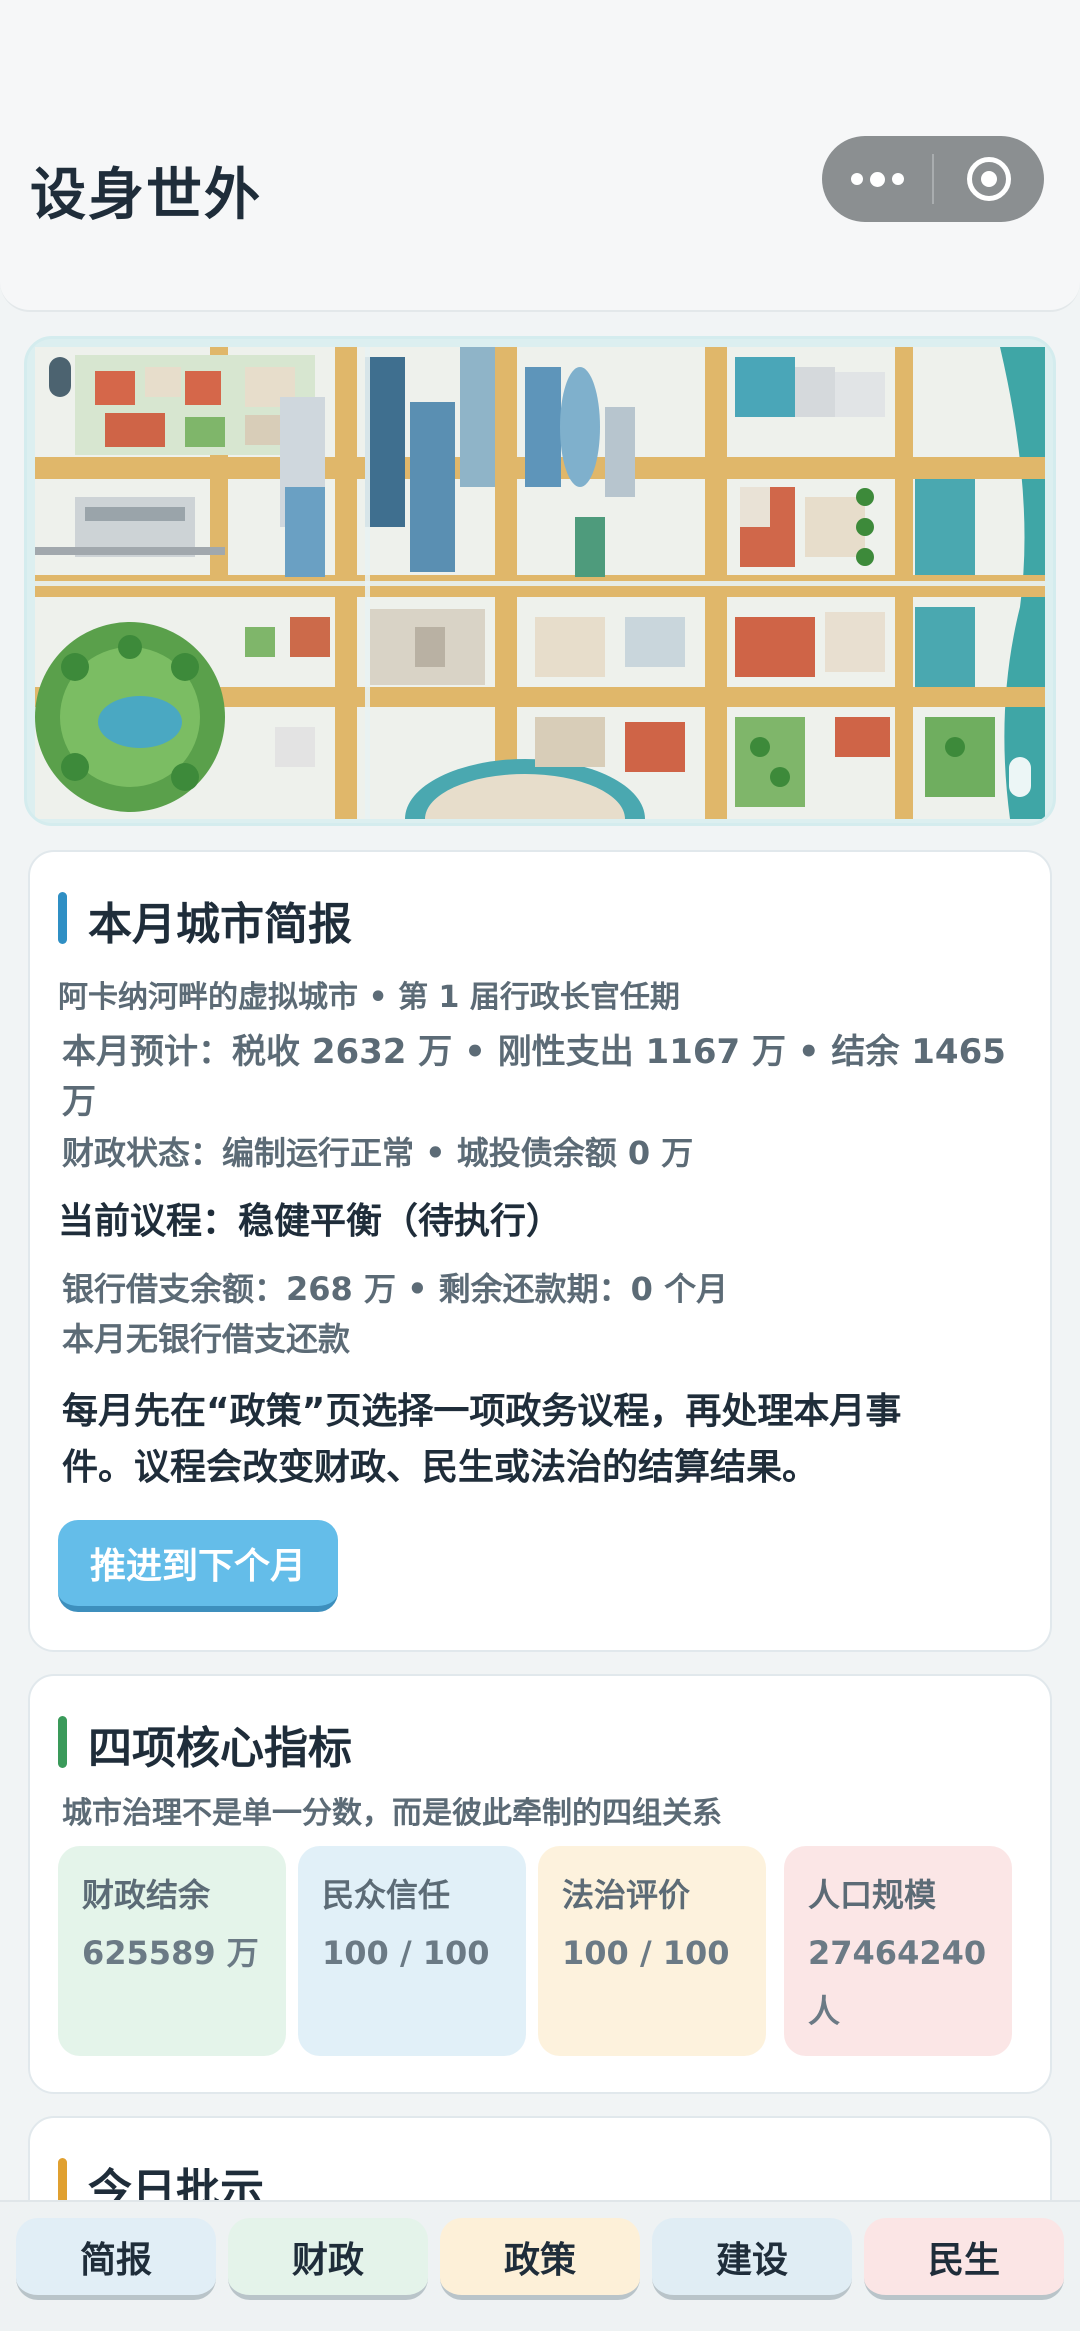 This screenshot has width=1080, height=2331. What do you see at coordinates (752, 2259) in the screenshot?
I see `tab-construction: 建设` at bounding box center [752, 2259].